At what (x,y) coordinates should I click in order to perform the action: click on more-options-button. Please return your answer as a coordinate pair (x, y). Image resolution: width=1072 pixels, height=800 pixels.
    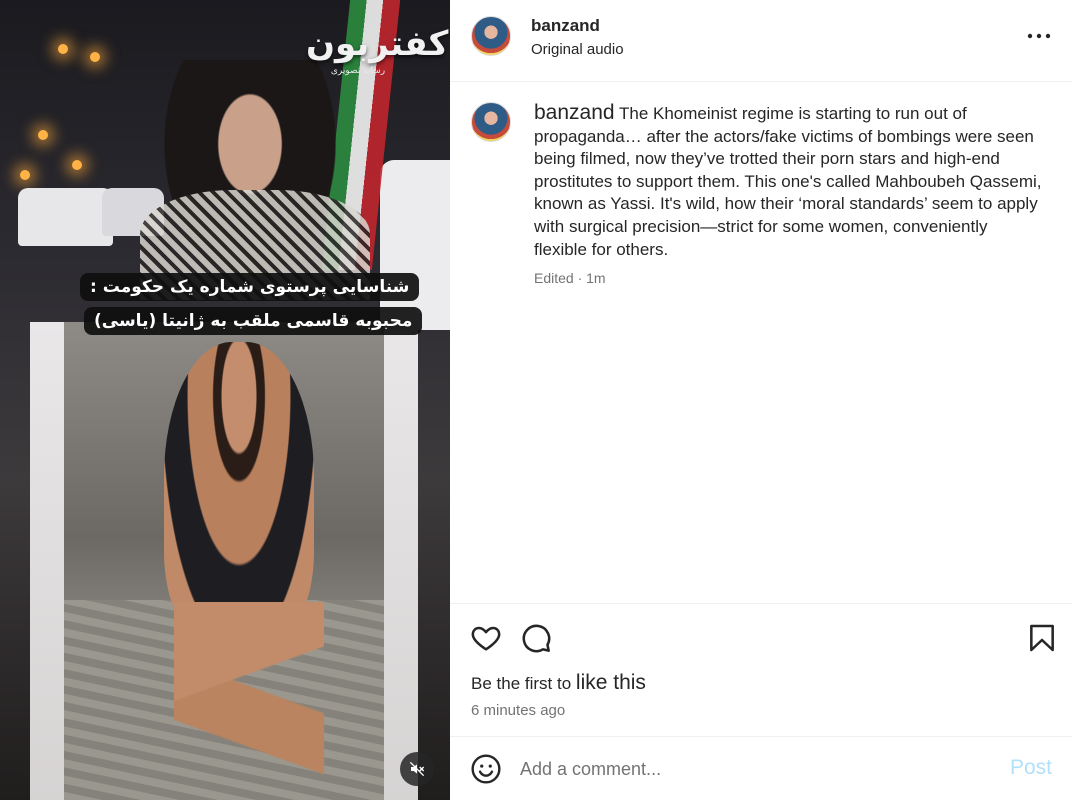
    Looking at the image, I should click on (1039, 36).